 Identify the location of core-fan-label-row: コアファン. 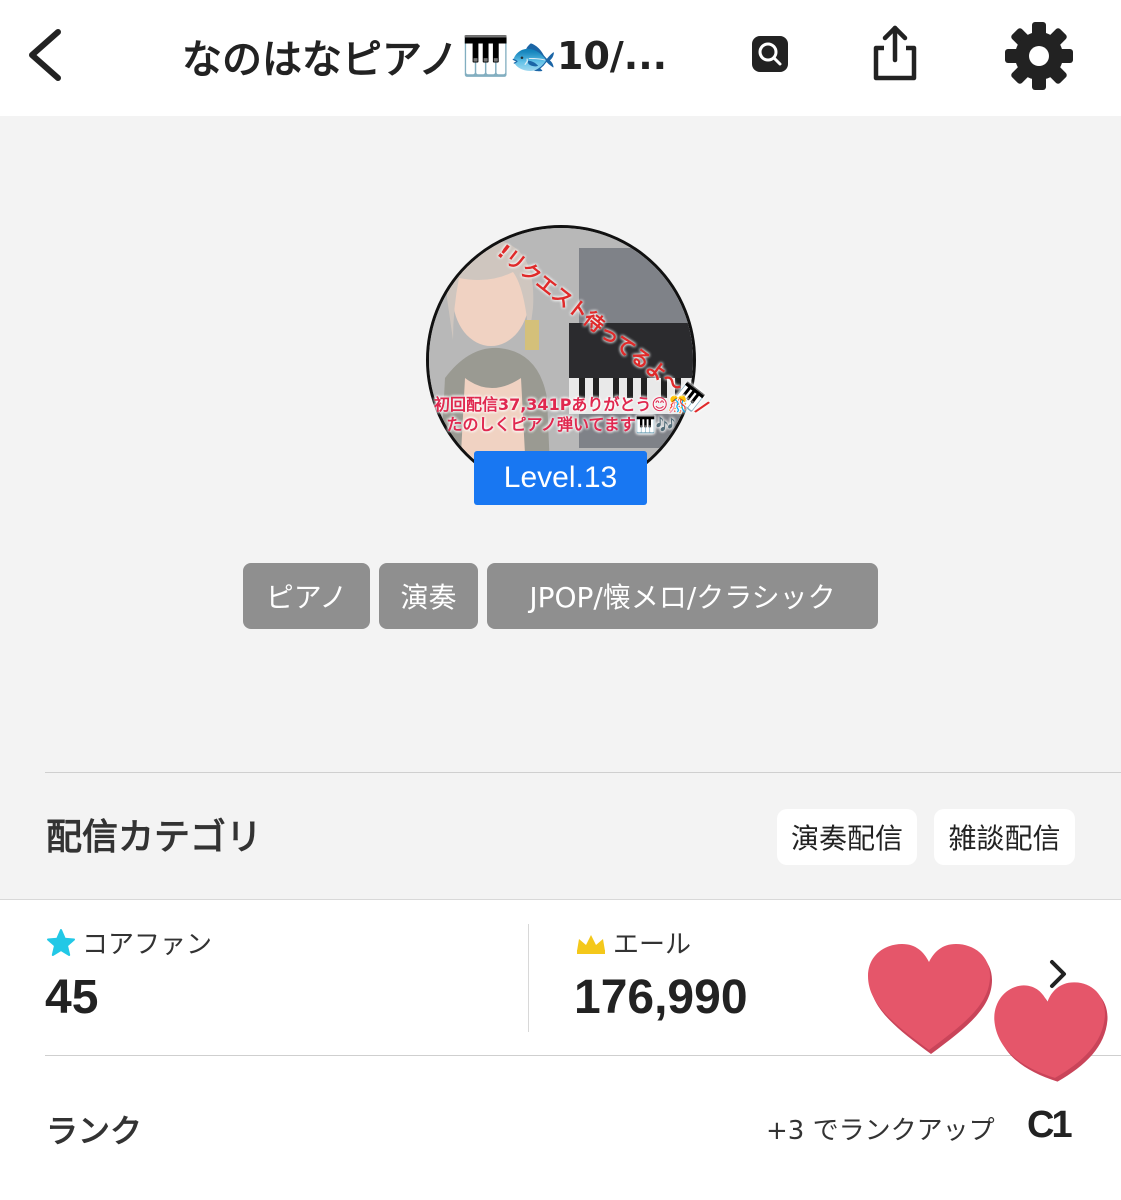
(129, 942).